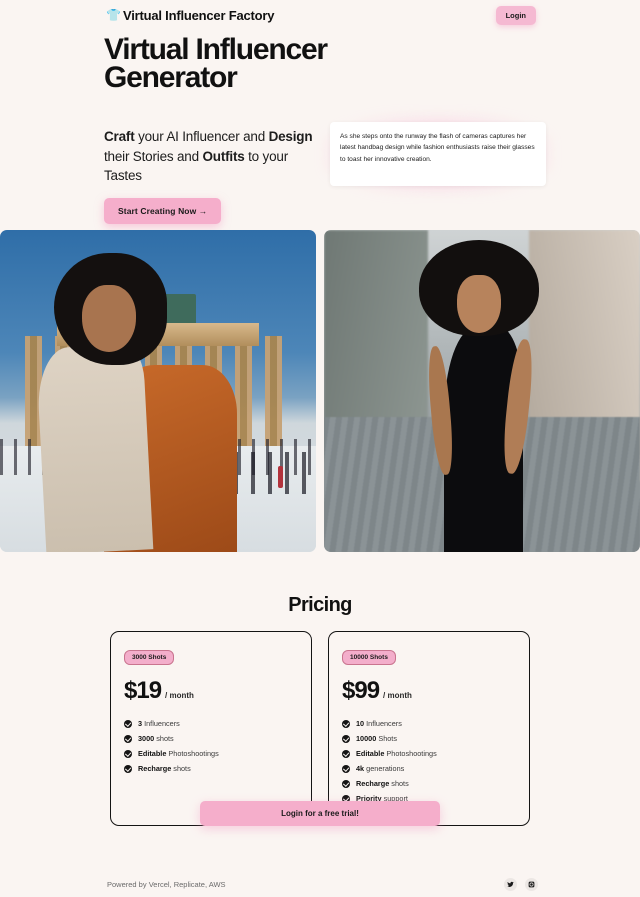 Image resolution: width=640 pixels, height=897 pixels. I want to click on brand-logo: 👕 Virtual Influencer Factory, so click(190, 15).